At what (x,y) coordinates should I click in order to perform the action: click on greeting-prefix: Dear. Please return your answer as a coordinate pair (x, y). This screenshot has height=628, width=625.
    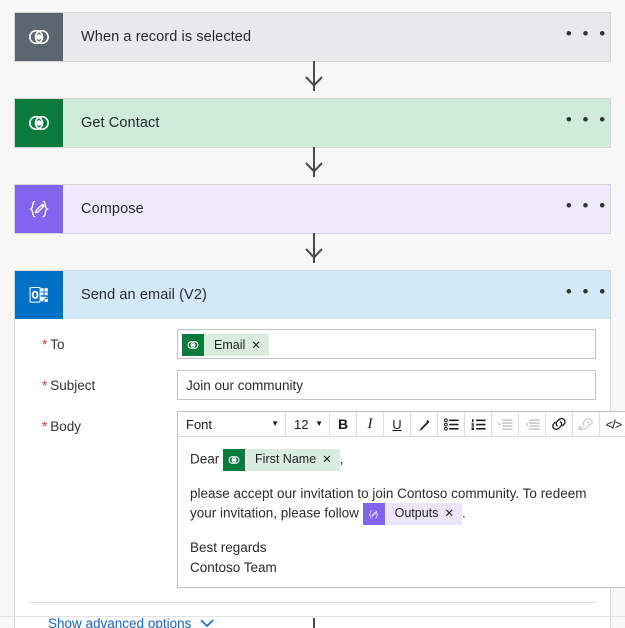
    Looking at the image, I should click on (205, 459).